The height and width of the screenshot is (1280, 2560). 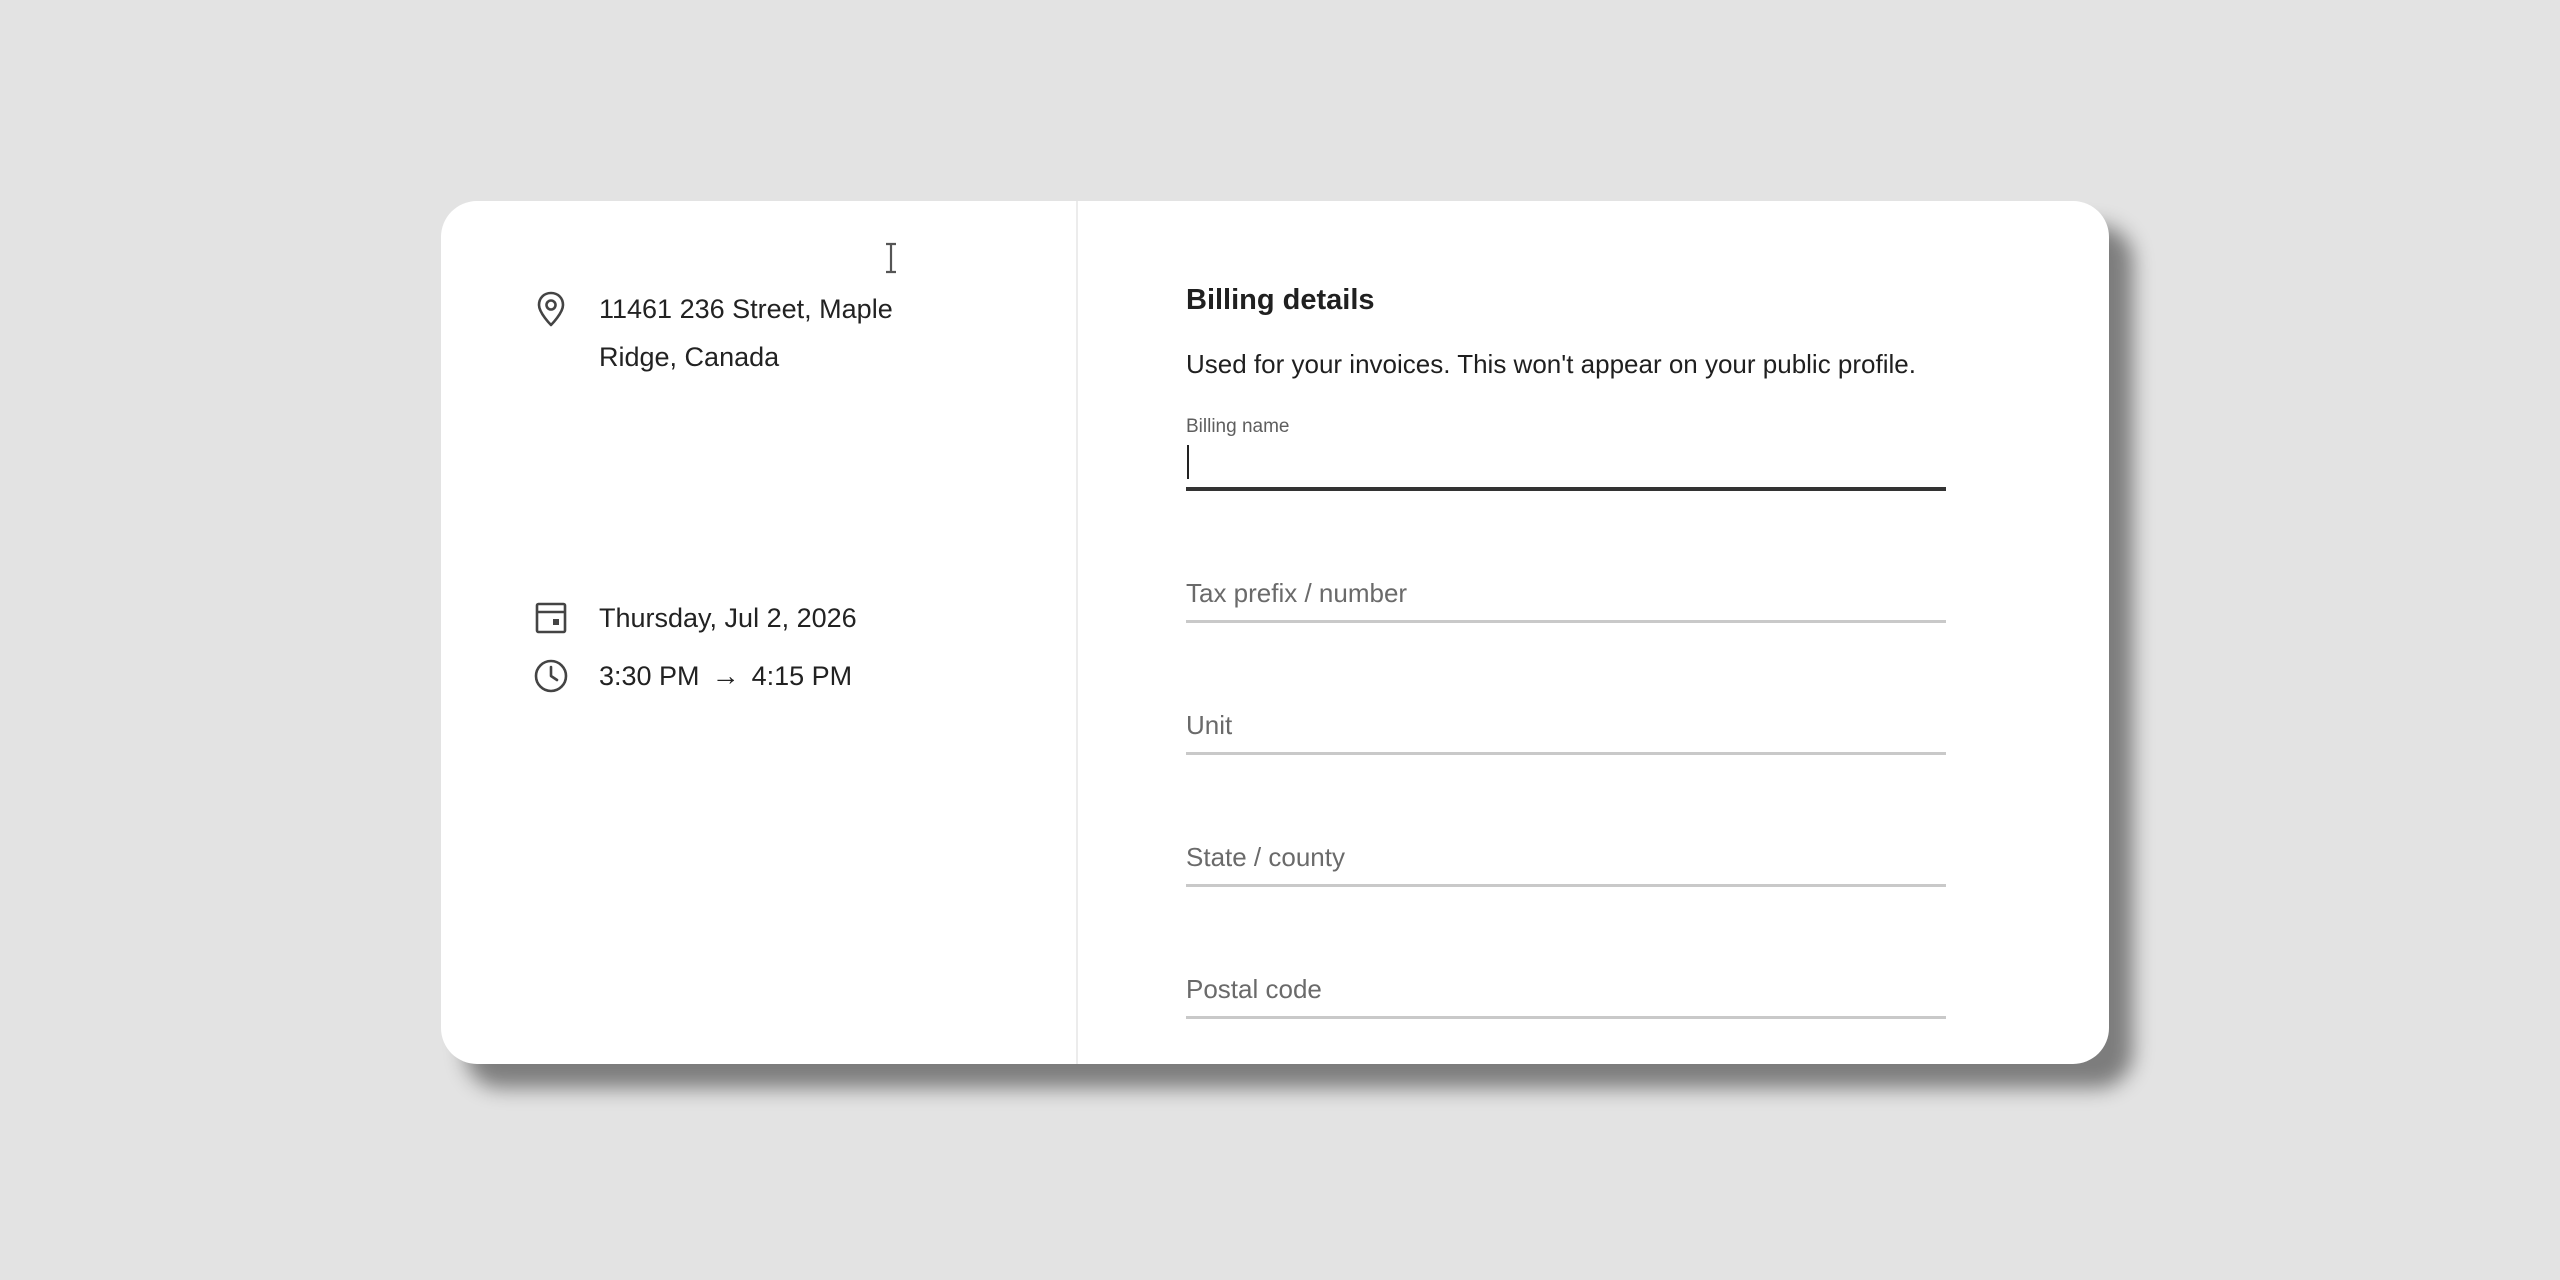 What do you see at coordinates (1566, 489) in the screenshot?
I see `billing-name-underline` at bounding box center [1566, 489].